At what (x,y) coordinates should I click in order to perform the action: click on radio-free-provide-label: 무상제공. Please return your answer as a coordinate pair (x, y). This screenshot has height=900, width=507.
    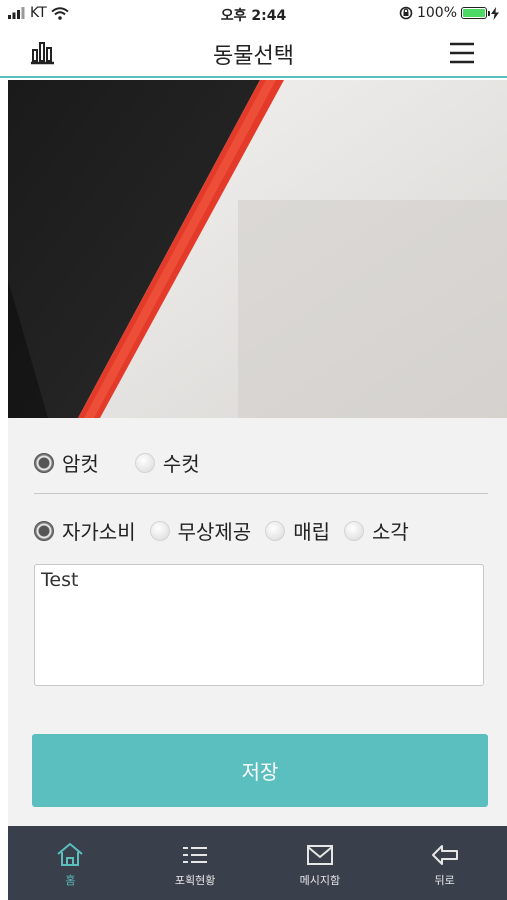
    Looking at the image, I should click on (214, 532).